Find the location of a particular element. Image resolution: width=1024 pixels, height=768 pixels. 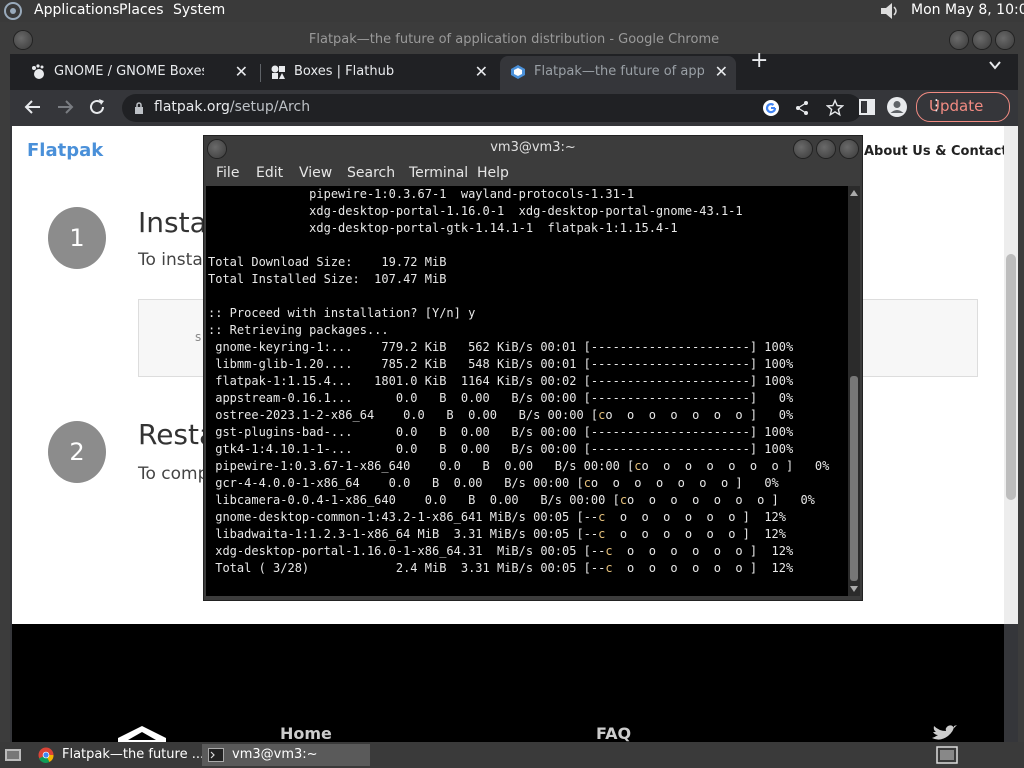

step-subtitle-2: To comp is located at coordinates (173, 474).